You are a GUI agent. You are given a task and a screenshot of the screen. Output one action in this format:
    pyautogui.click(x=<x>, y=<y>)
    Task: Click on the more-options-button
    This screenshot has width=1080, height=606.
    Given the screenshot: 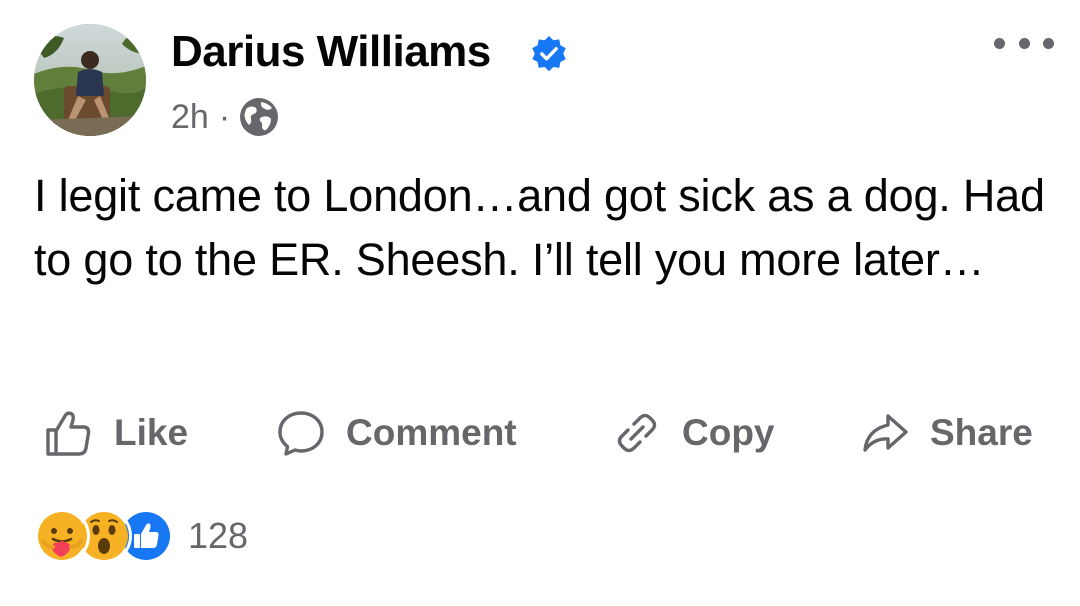 What is the action you would take?
    pyautogui.click(x=1024, y=43)
    